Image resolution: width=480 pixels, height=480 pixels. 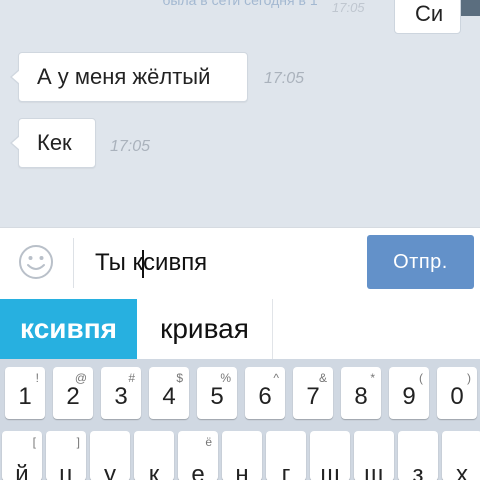 What do you see at coordinates (208, 442) in the screenshot?
I see `key-alt: ё` at bounding box center [208, 442].